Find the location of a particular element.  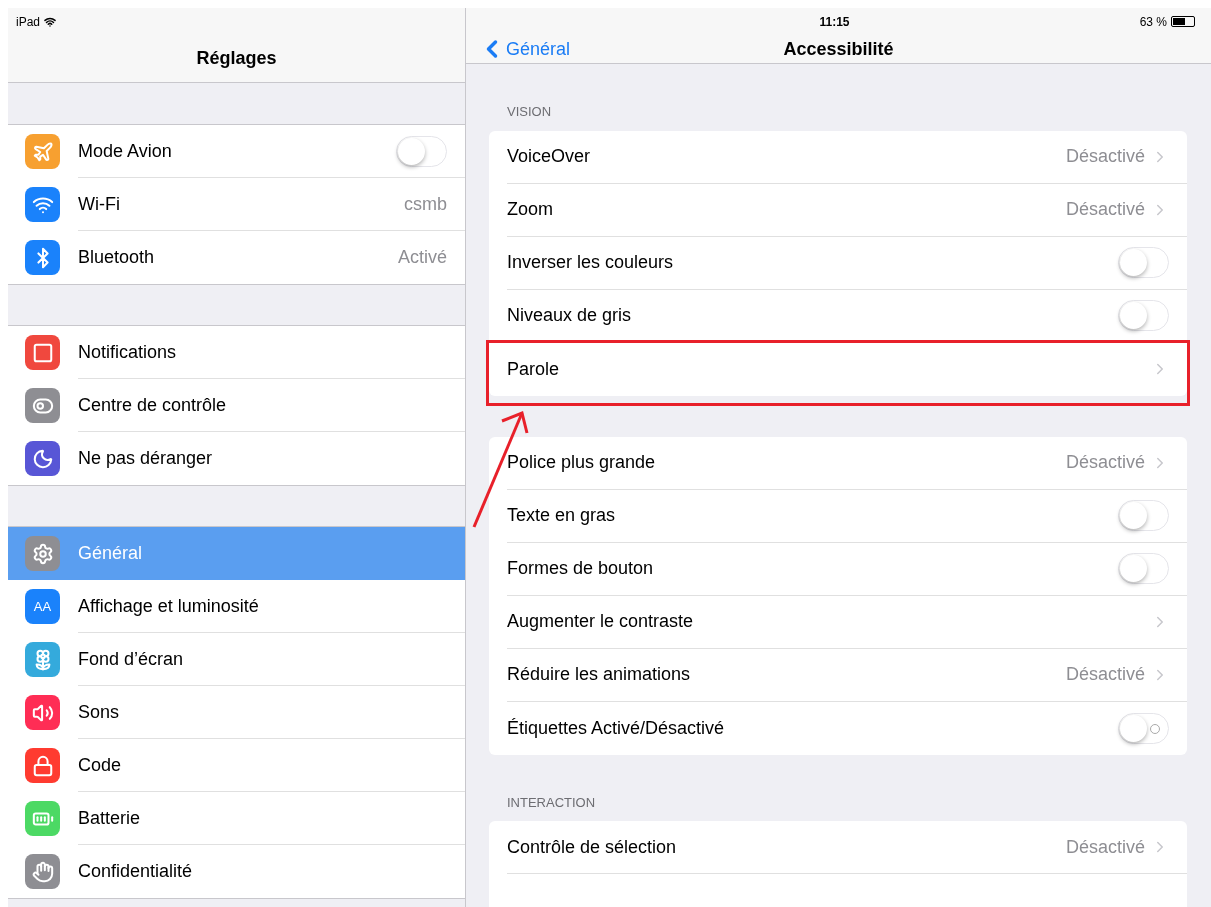

page-title: Accessibilité is located at coordinates (838, 49).